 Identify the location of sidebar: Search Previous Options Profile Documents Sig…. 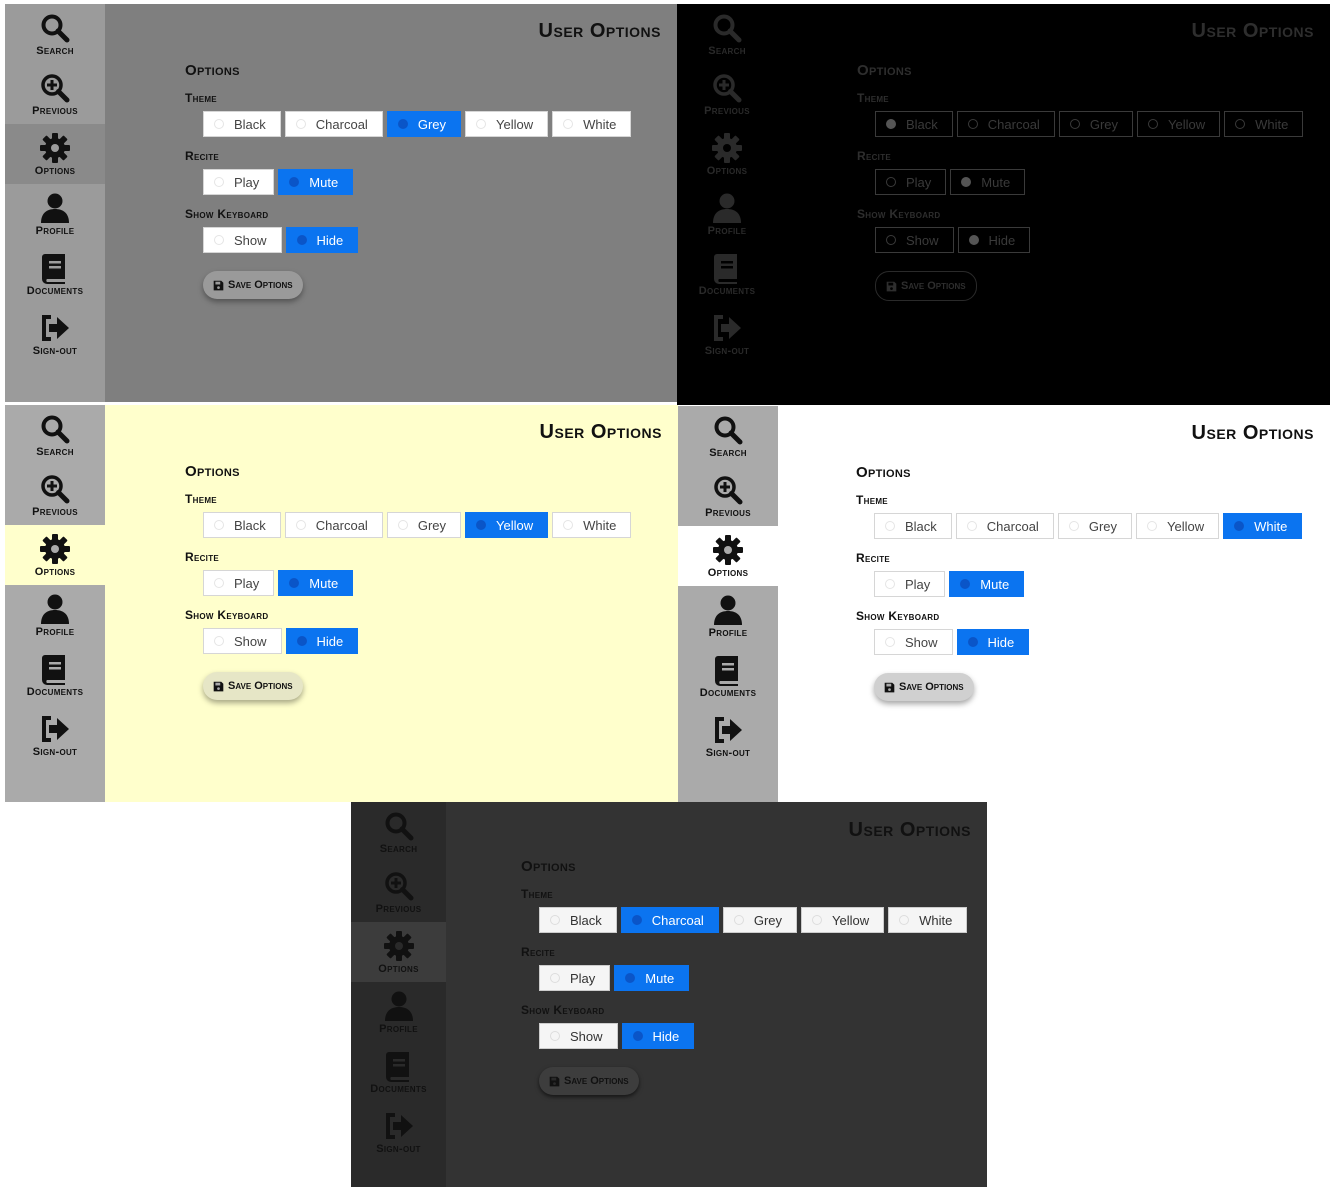
(55, 603).